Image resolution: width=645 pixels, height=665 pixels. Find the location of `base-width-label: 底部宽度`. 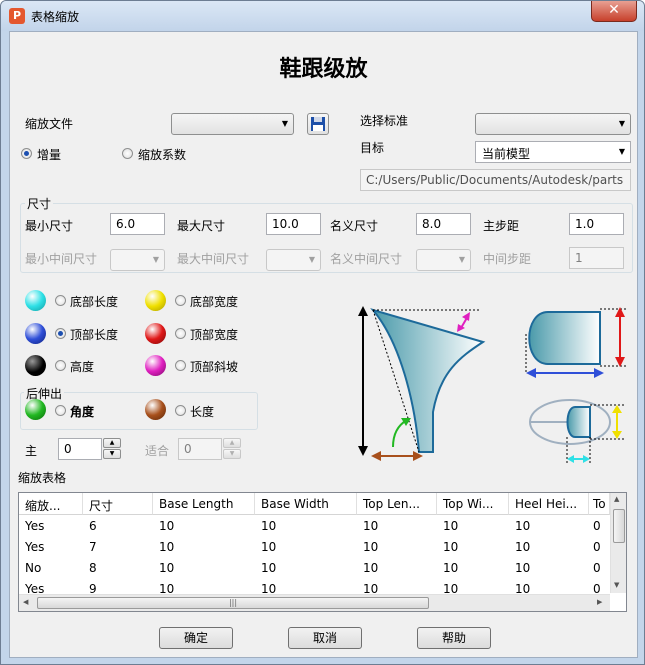

base-width-label: 底部宽度 is located at coordinates (214, 302).